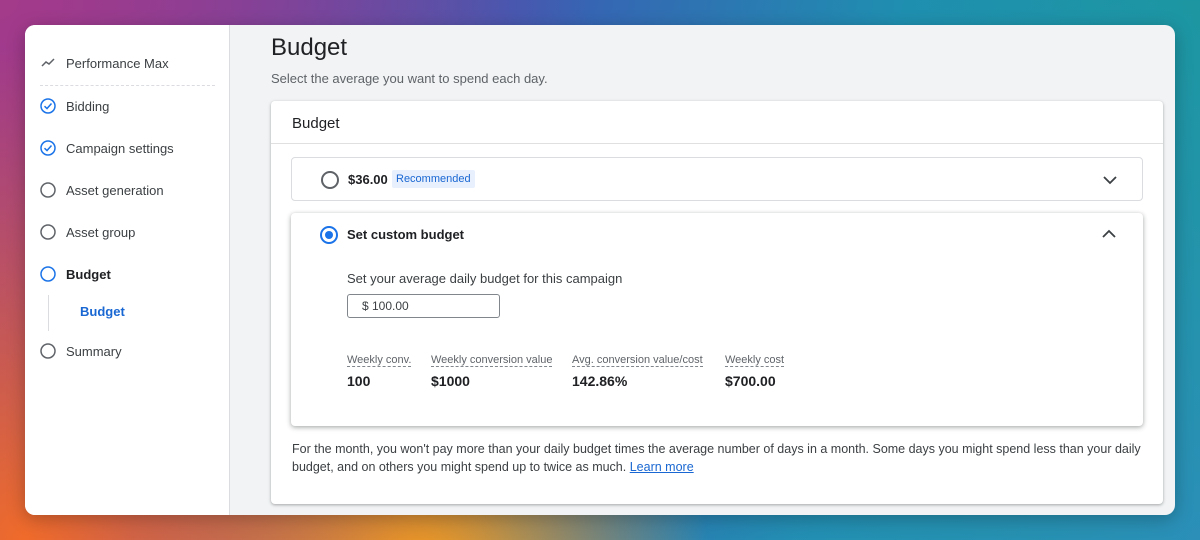 Image resolution: width=1200 pixels, height=540 pixels. What do you see at coordinates (492, 360) in the screenshot?
I see `metric-label: Weekly conversion value` at bounding box center [492, 360].